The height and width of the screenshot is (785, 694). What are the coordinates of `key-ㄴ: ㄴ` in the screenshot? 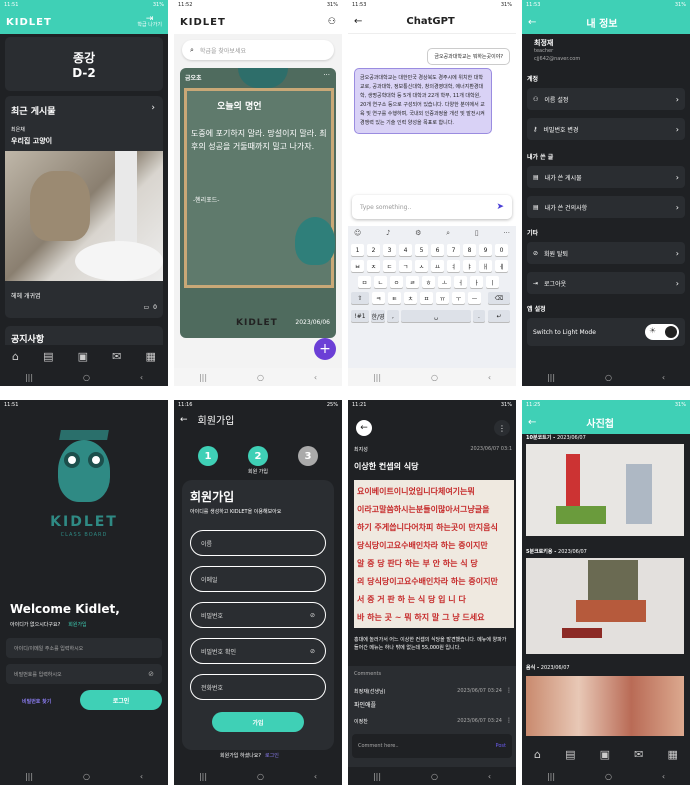 It's located at (380, 282).